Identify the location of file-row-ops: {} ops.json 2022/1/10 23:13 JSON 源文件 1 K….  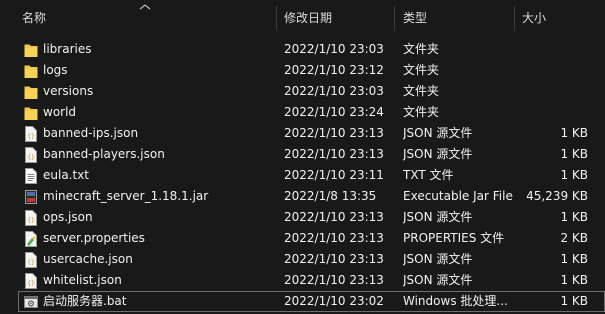
(311, 217).